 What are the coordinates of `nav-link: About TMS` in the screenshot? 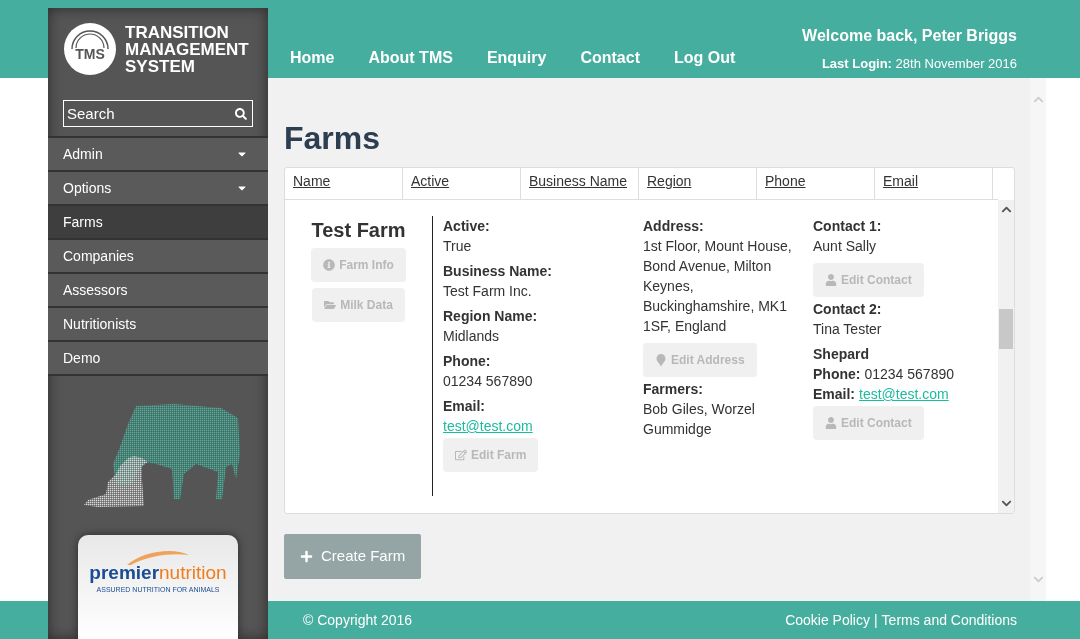 It's located at (410, 58).